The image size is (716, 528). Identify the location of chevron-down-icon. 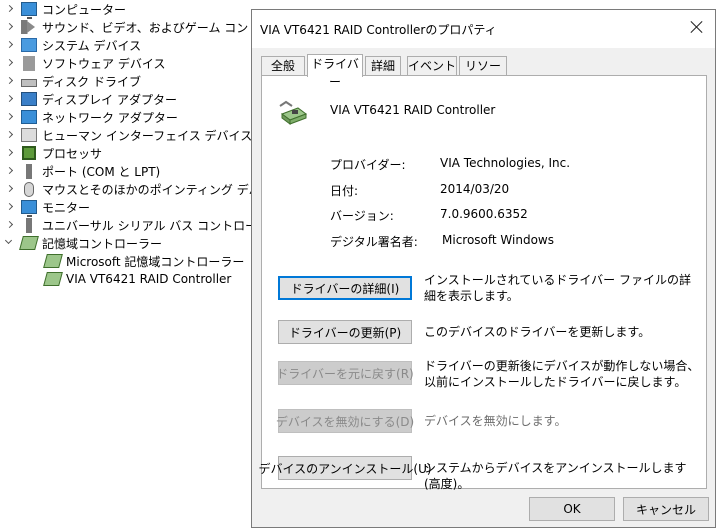
(10, 243).